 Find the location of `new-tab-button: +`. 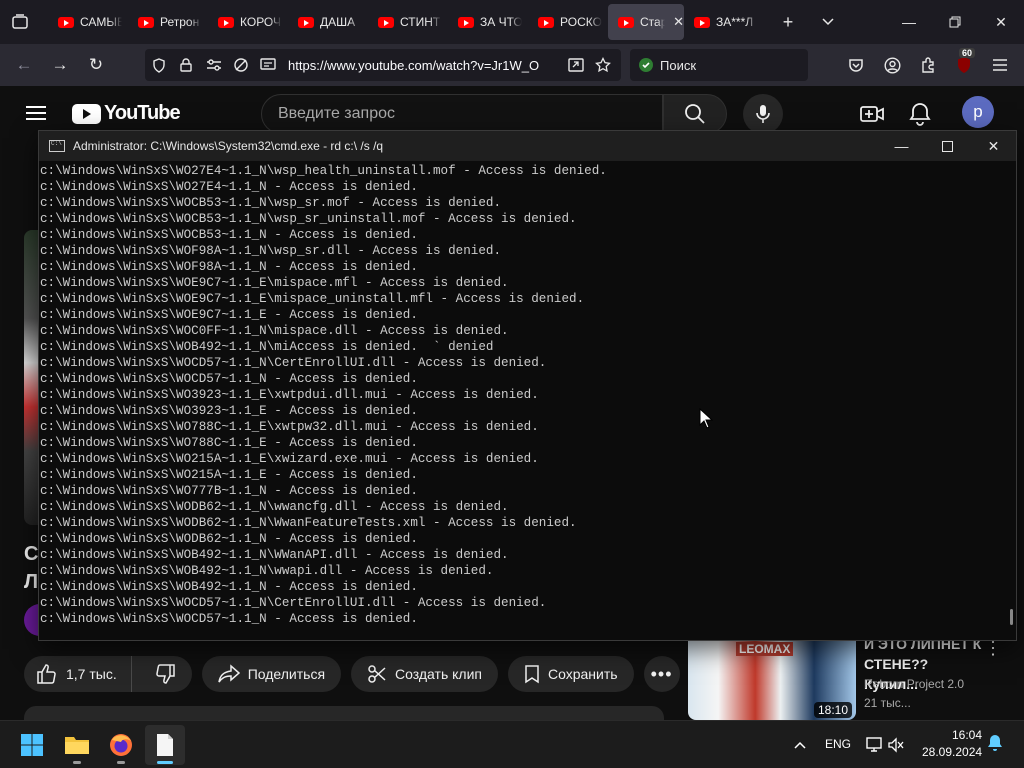

new-tab-button: + is located at coordinates (788, 22).